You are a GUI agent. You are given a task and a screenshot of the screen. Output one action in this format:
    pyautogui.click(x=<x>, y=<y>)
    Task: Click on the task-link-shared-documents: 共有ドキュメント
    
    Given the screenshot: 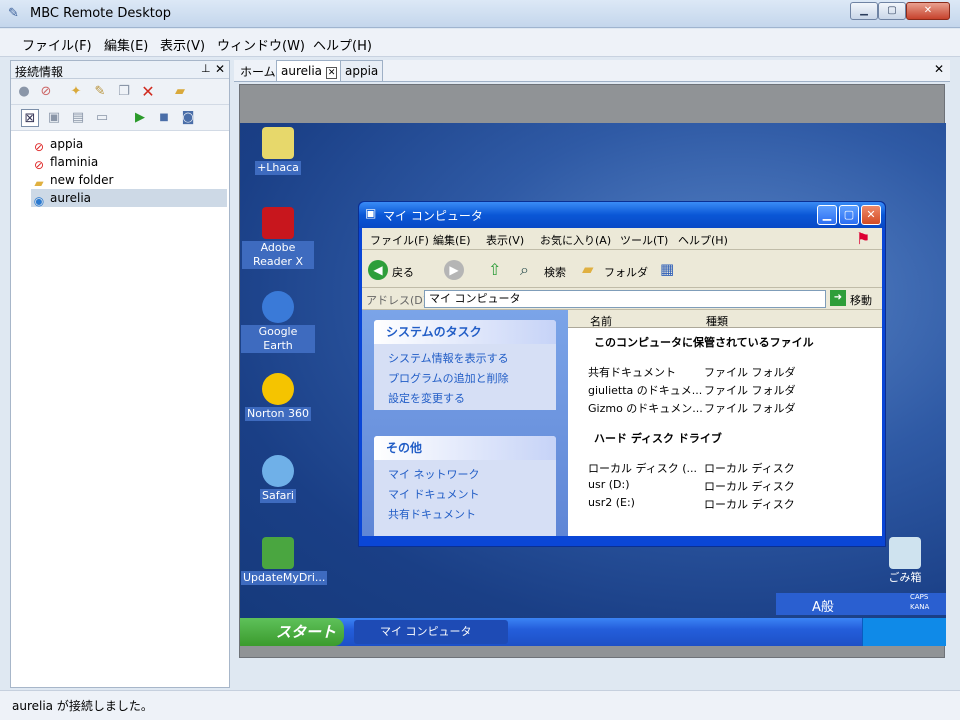 What is the action you would take?
    pyautogui.click(x=432, y=514)
    